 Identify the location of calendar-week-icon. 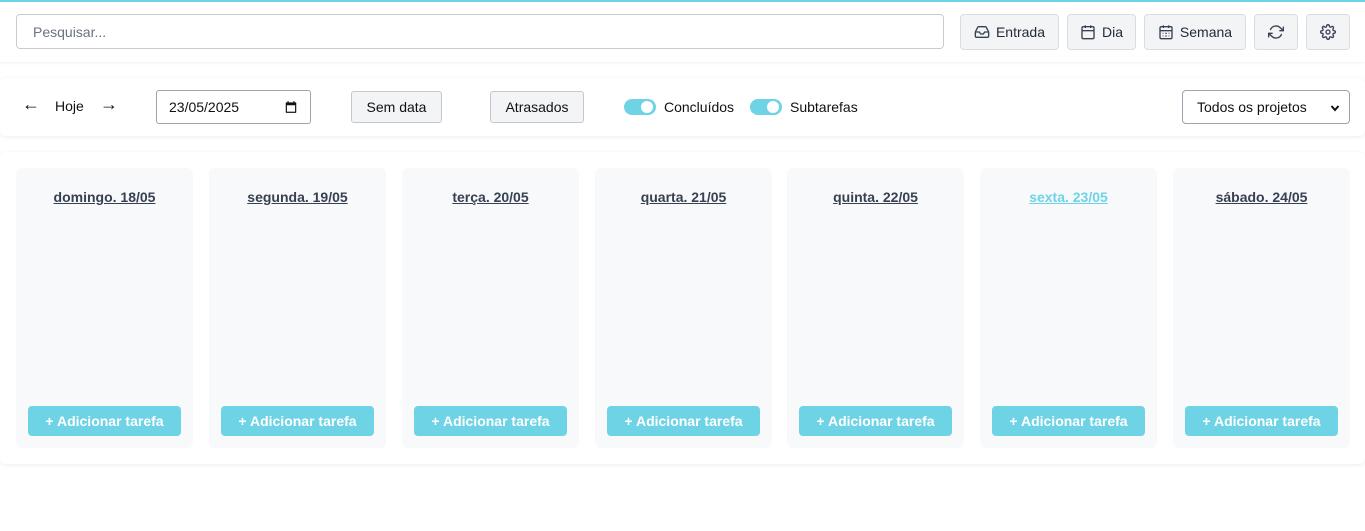
(1166, 32).